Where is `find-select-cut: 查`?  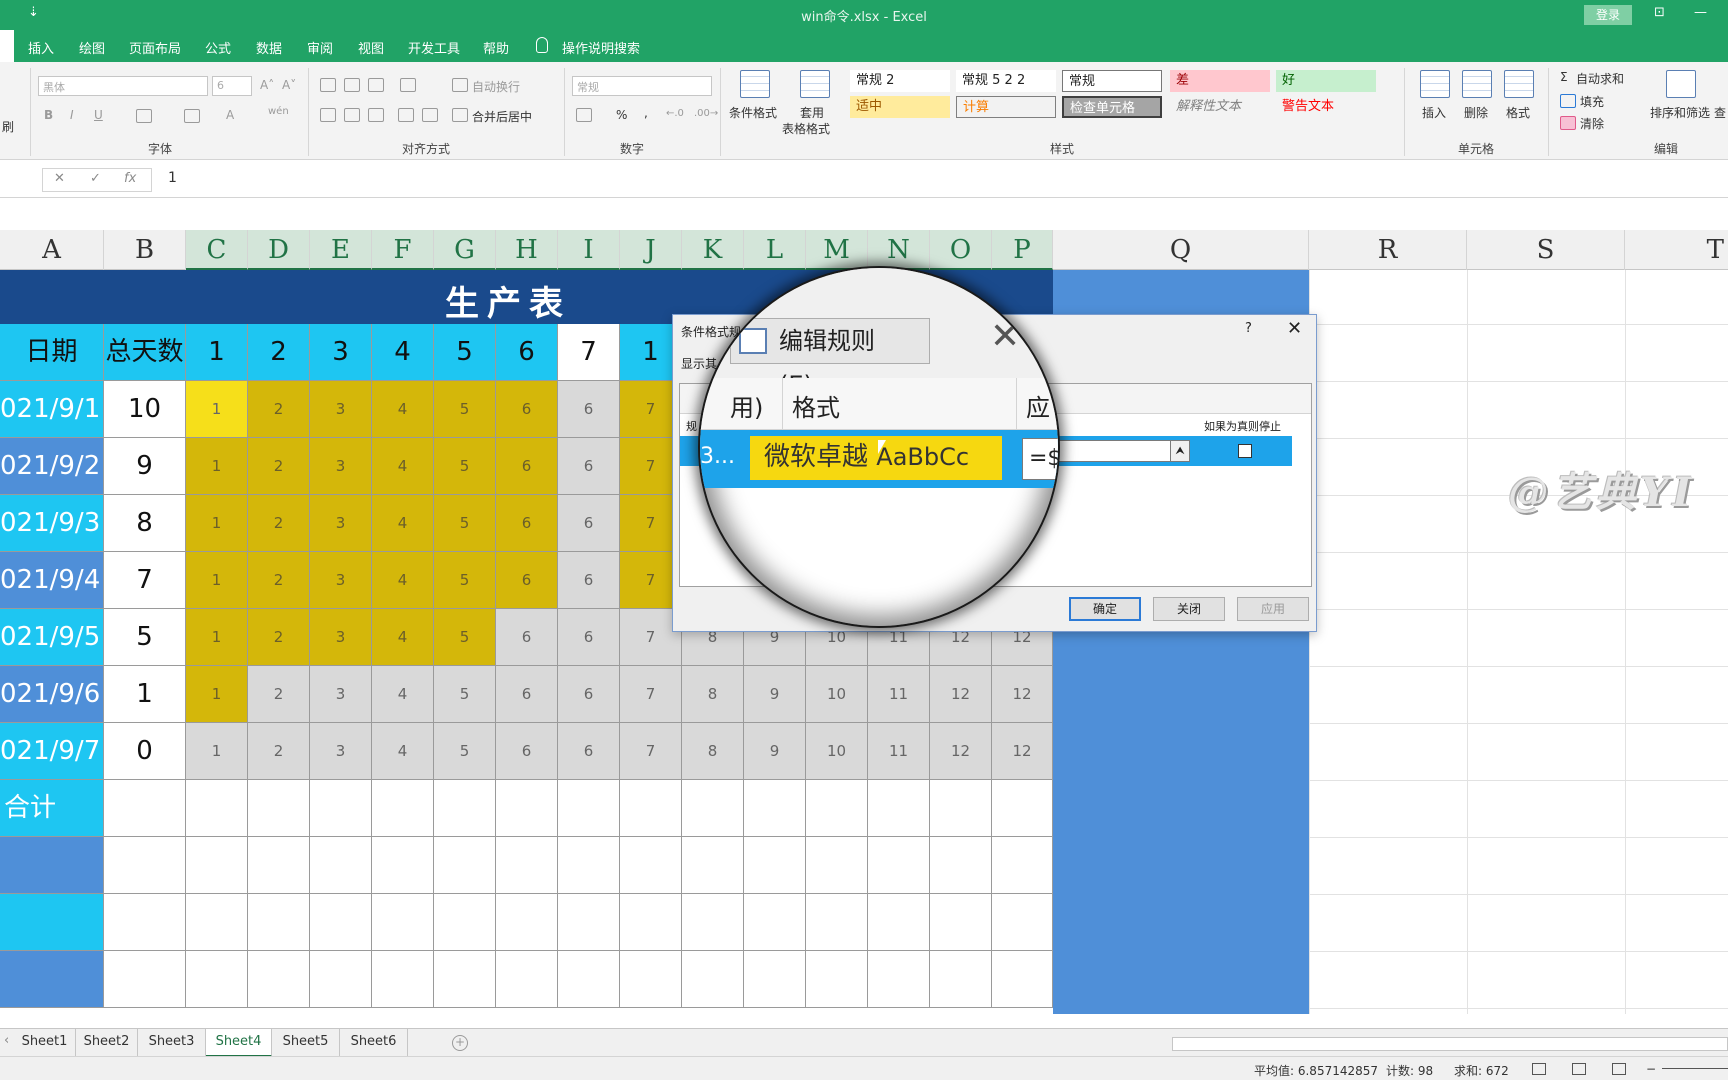 find-select-cut: 查 is located at coordinates (1720, 112).